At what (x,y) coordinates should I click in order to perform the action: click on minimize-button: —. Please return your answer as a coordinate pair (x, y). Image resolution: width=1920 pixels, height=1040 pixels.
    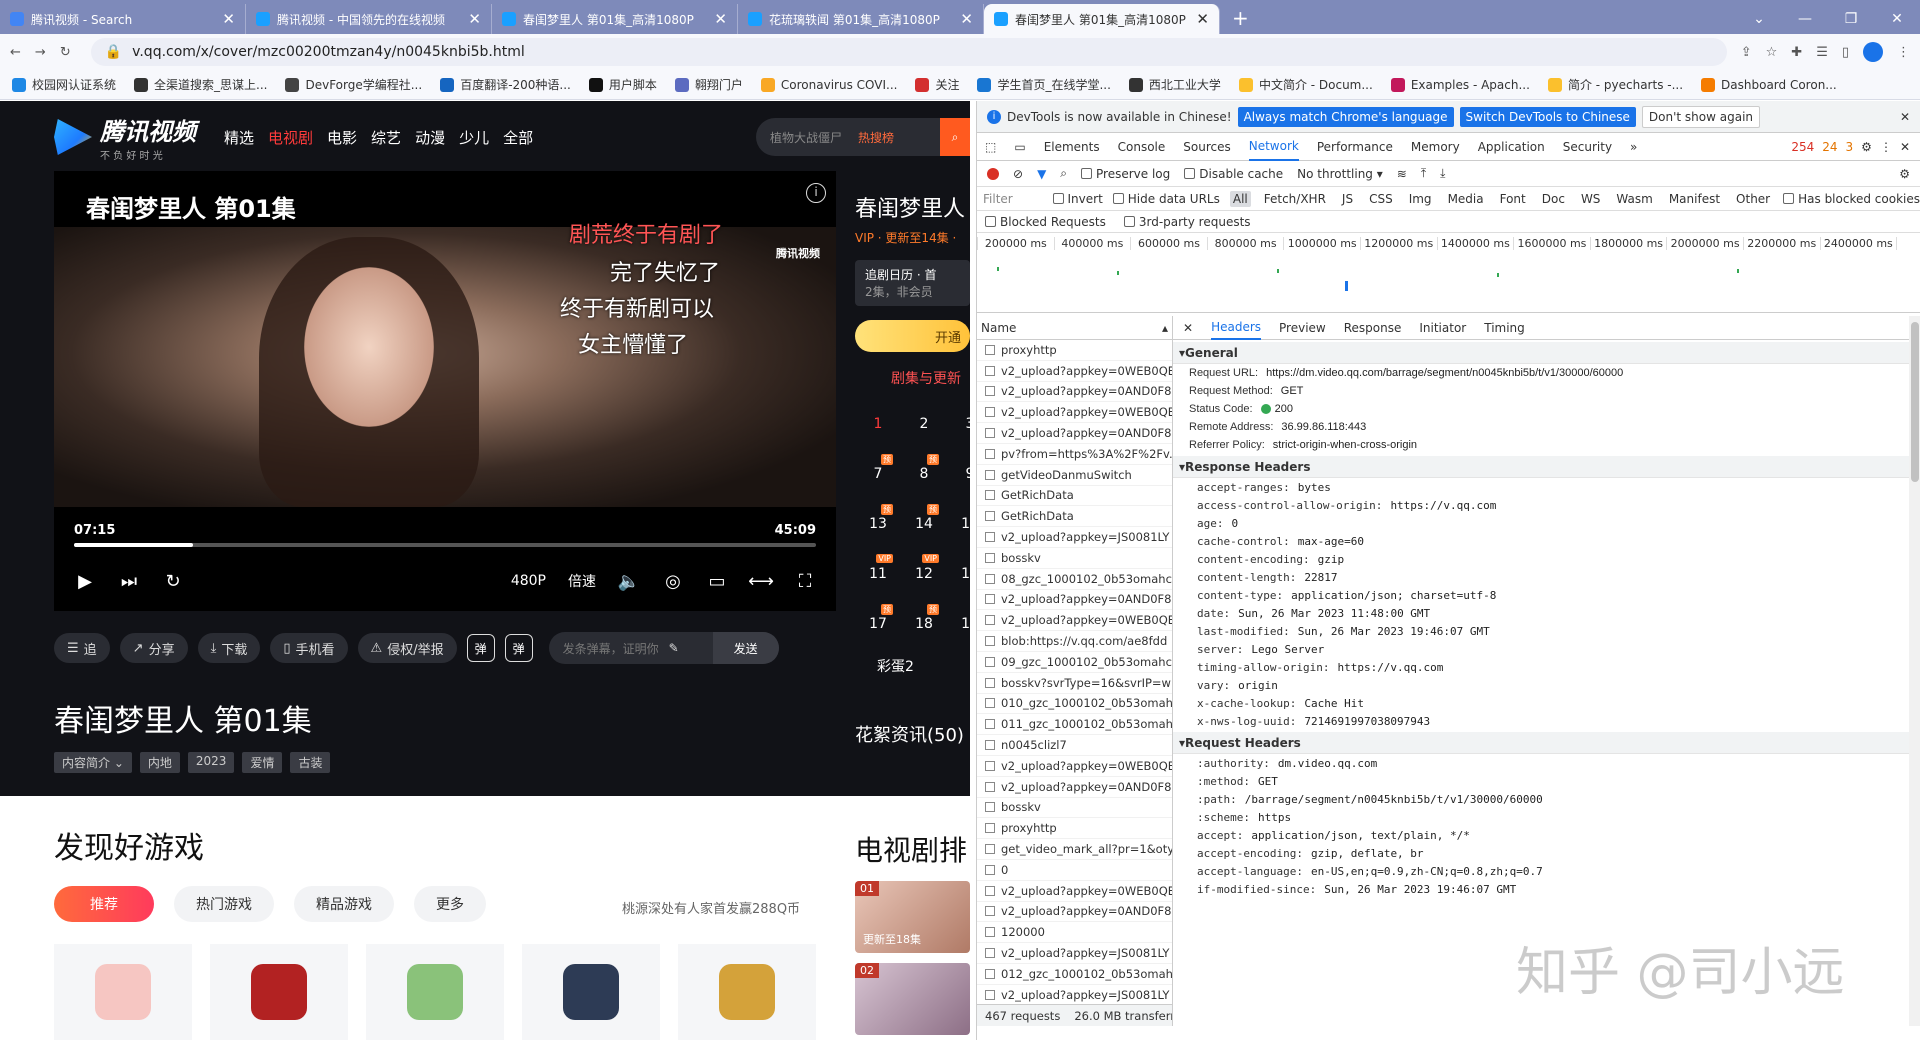
    Looking at the image, I should click on (1805, 19).